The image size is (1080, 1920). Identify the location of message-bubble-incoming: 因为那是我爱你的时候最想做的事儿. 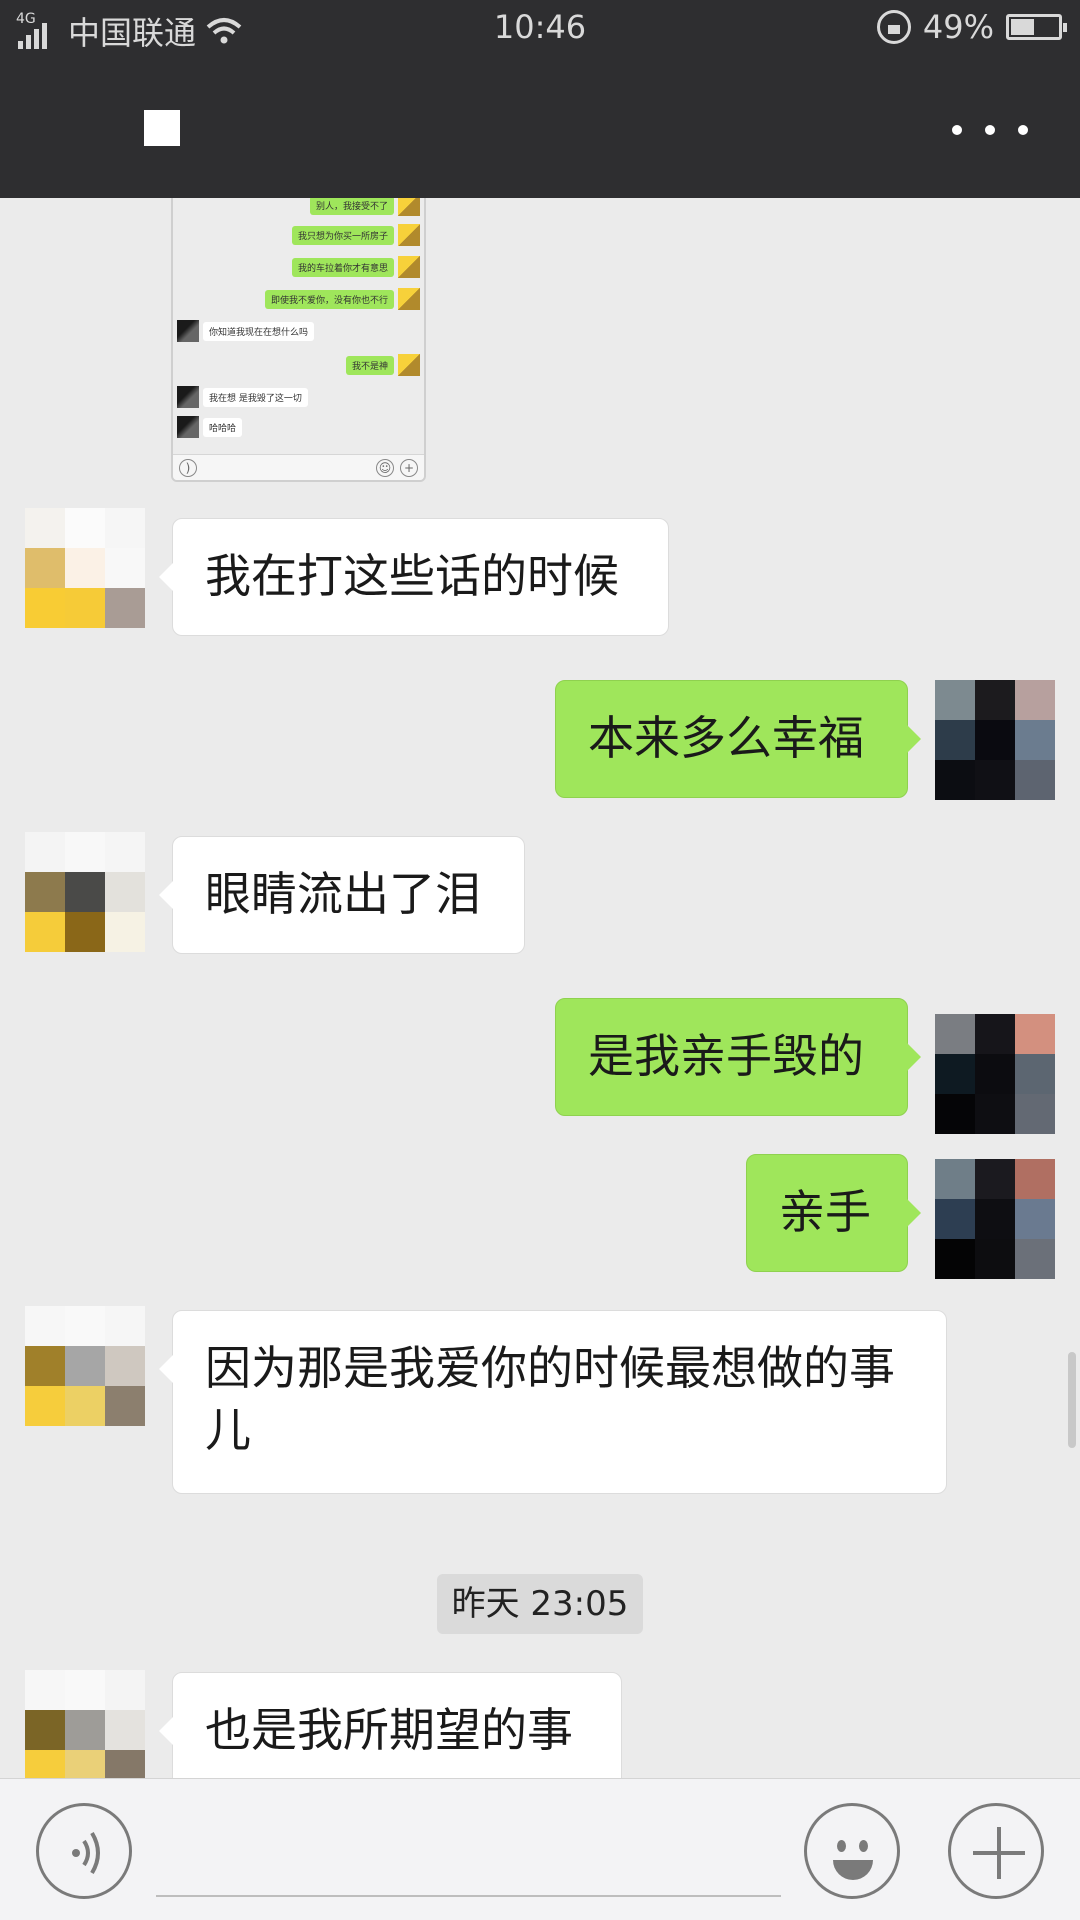
(553, 1402).